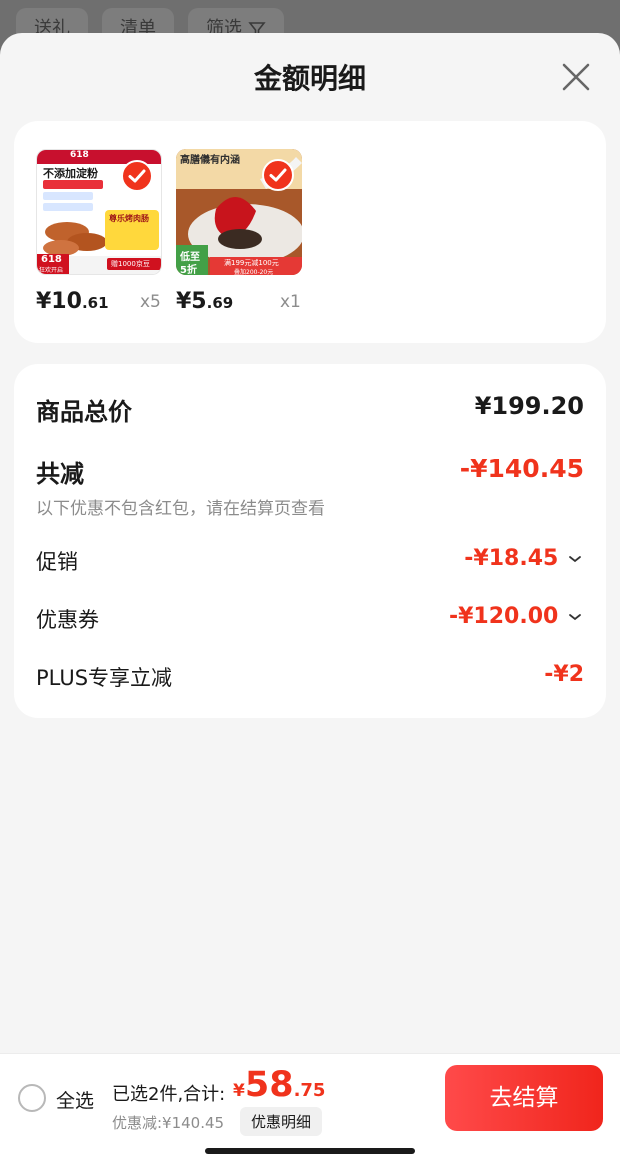 This screenshot has width=620, height=1170. Describe the element at coordinates (84, 412) in the screenshot. I see `total-price-label: 商品总价` at that location.